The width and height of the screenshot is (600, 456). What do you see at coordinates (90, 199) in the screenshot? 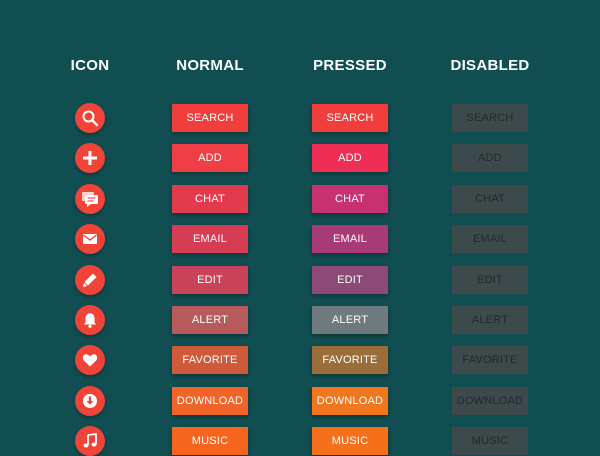
I see `chat-icon` at bounding box center [90, 199].